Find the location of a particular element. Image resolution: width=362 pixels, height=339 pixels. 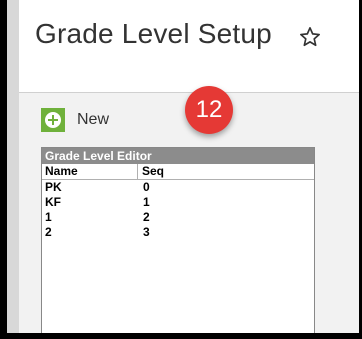

step-number-badge: 12 is located at coordinates (209, 110).